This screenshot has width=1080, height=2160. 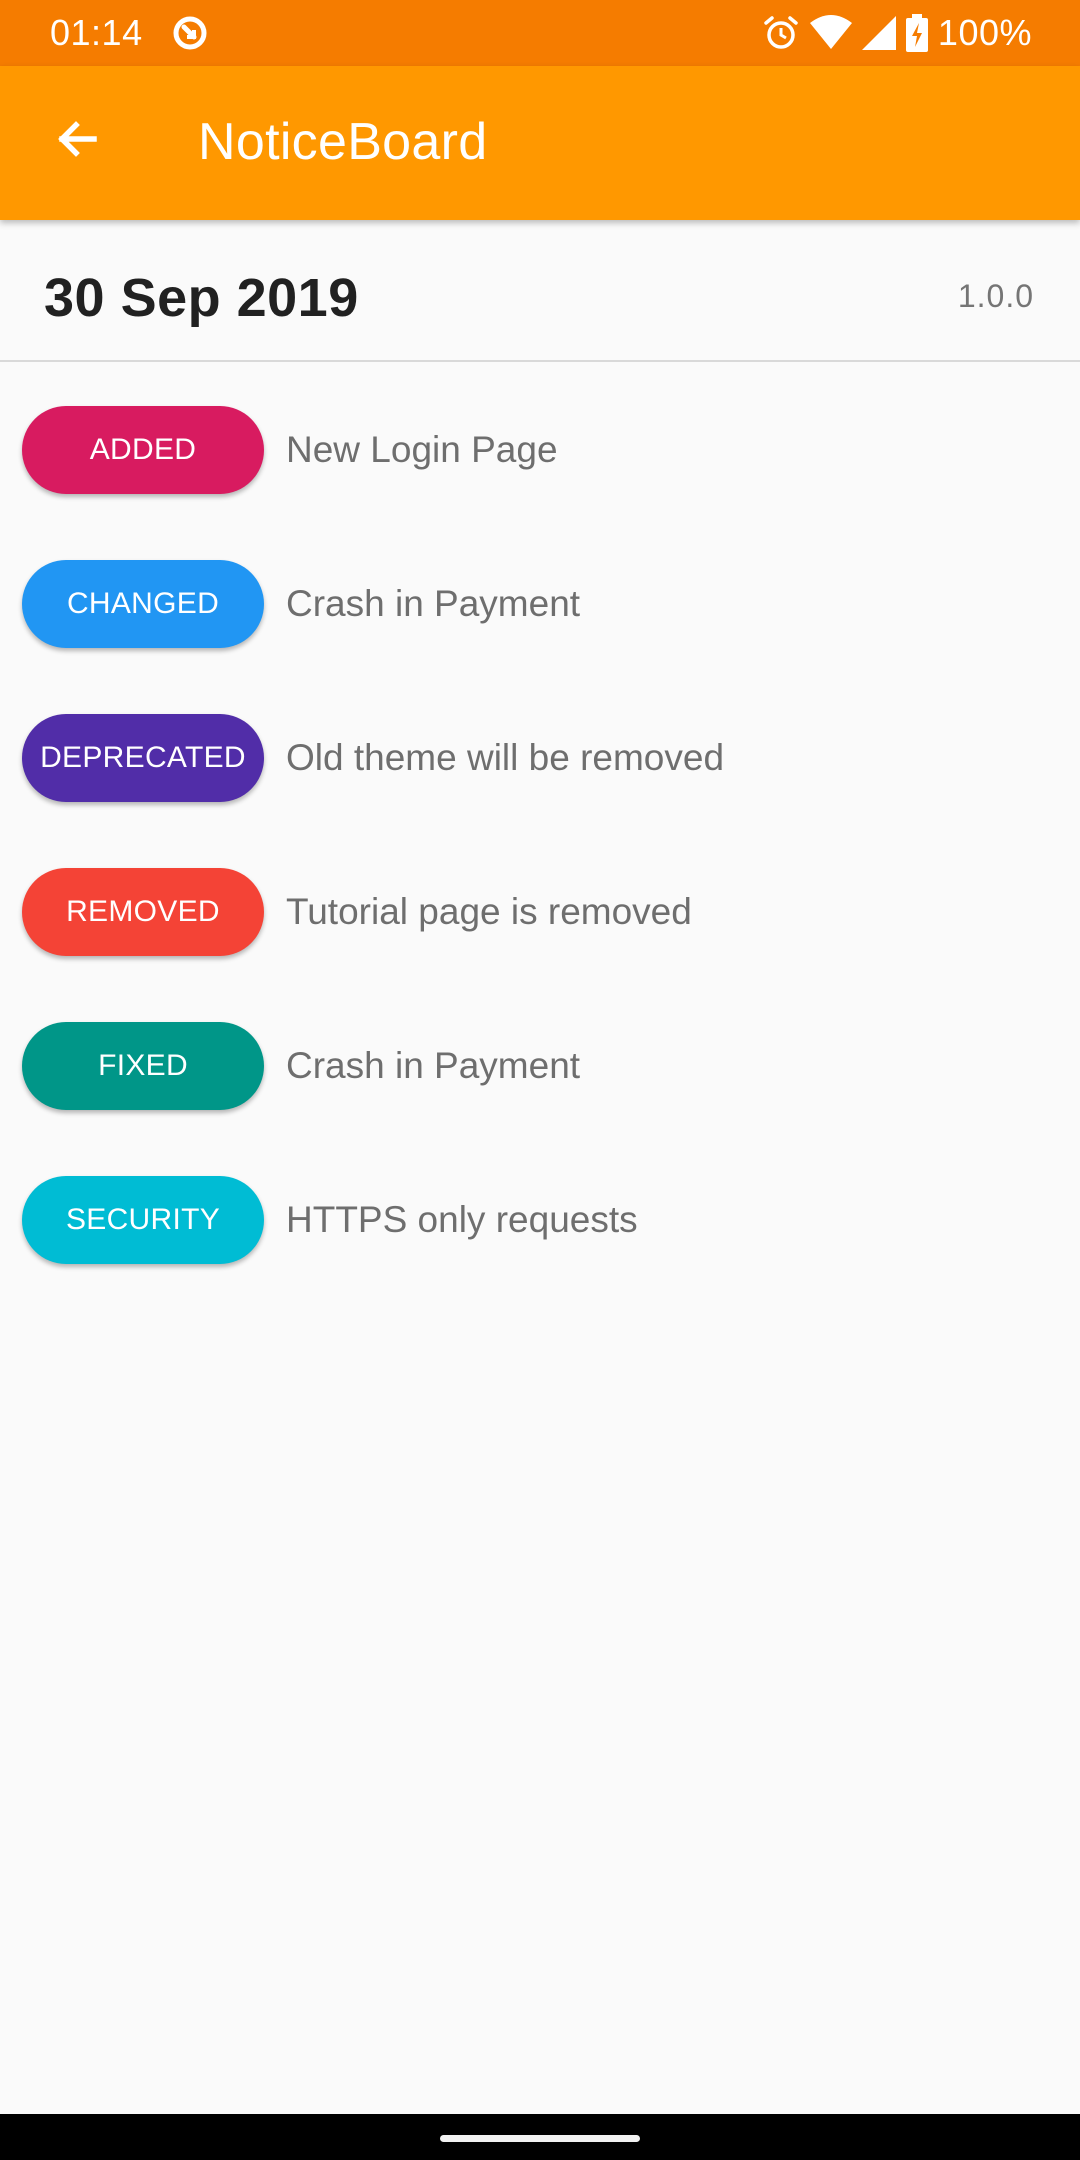 I want to click on status-time: 01:14, so click(x=96, y=32).